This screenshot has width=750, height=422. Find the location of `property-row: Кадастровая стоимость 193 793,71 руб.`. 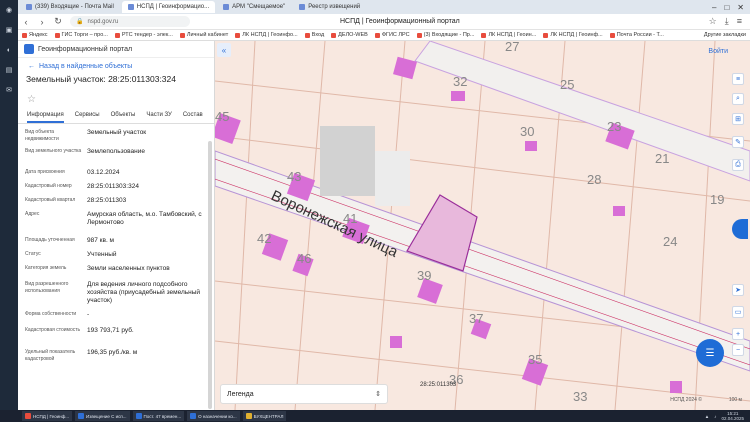

property-row: Кадастровая стоимость 193 793,71 руб. is located at coordinates (79, 330).